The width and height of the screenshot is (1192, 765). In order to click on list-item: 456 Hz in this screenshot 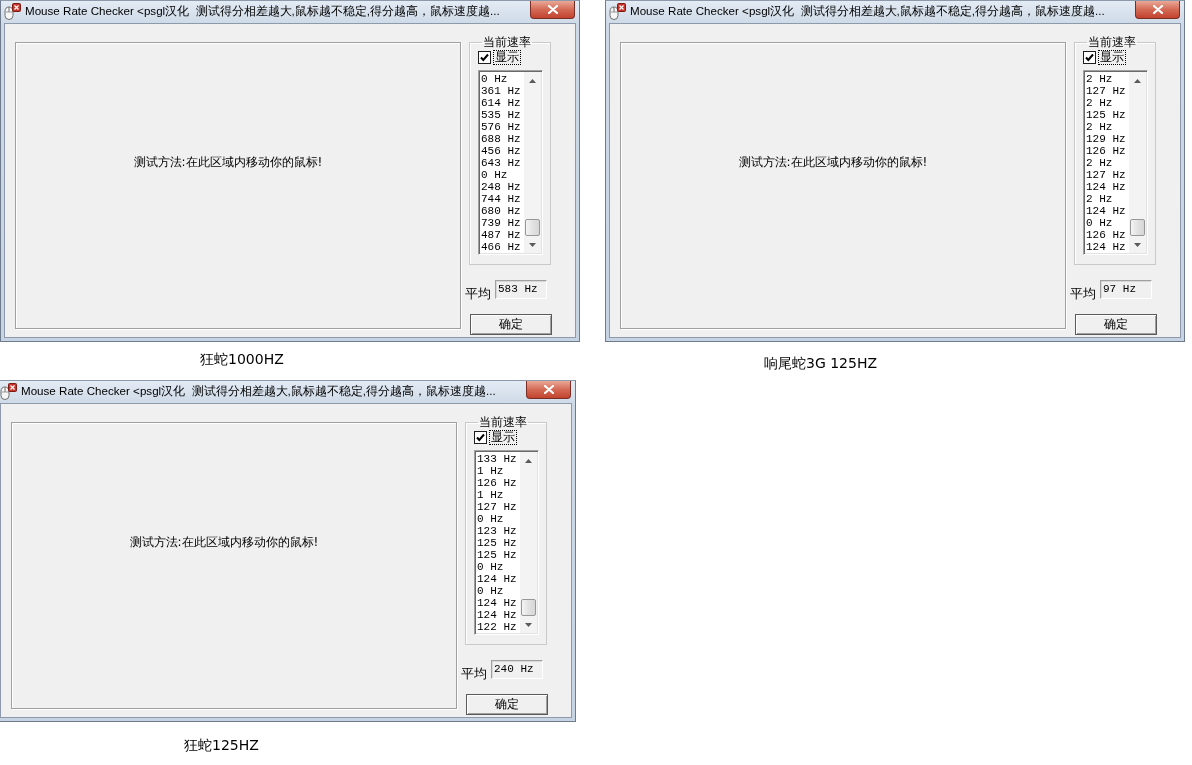, I will do `click(502, 151)`.